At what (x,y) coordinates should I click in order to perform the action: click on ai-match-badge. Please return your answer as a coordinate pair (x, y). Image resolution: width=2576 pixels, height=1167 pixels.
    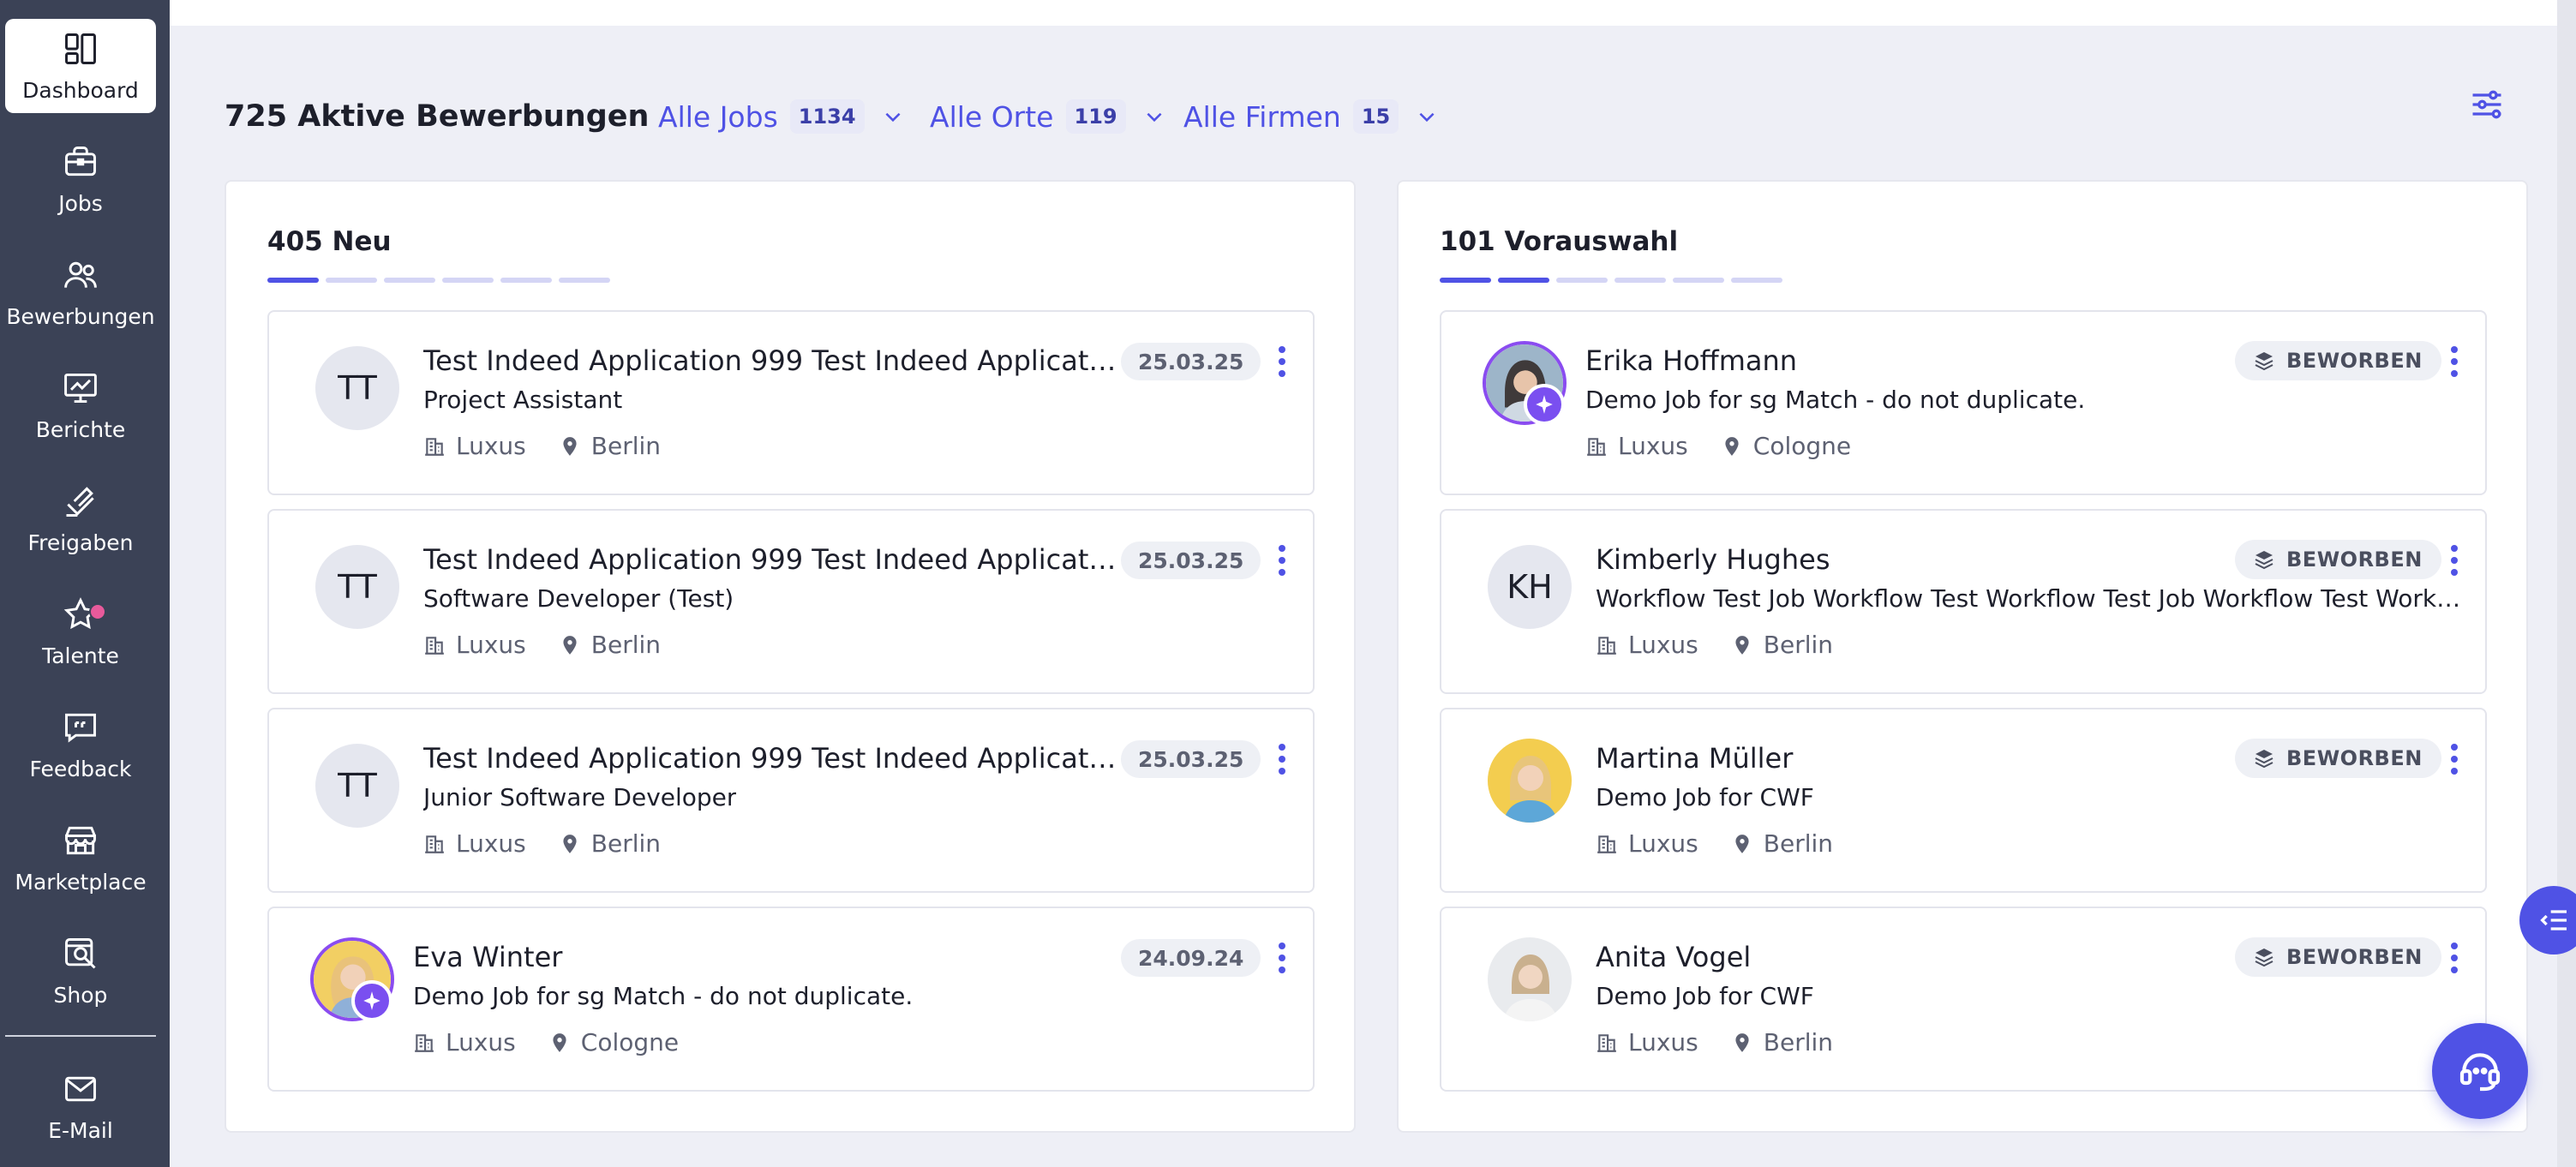
    Looking at the image, I should click on (371, 1000).